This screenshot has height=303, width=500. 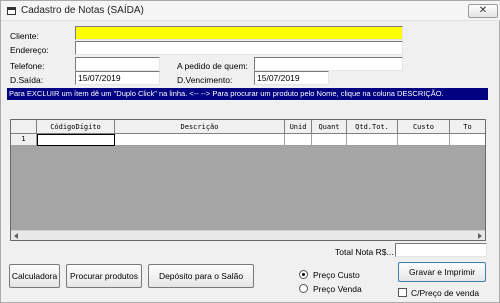 I want to click on grid-header-qtdtot: Qtd.Tot., so click(x=372, y=127).